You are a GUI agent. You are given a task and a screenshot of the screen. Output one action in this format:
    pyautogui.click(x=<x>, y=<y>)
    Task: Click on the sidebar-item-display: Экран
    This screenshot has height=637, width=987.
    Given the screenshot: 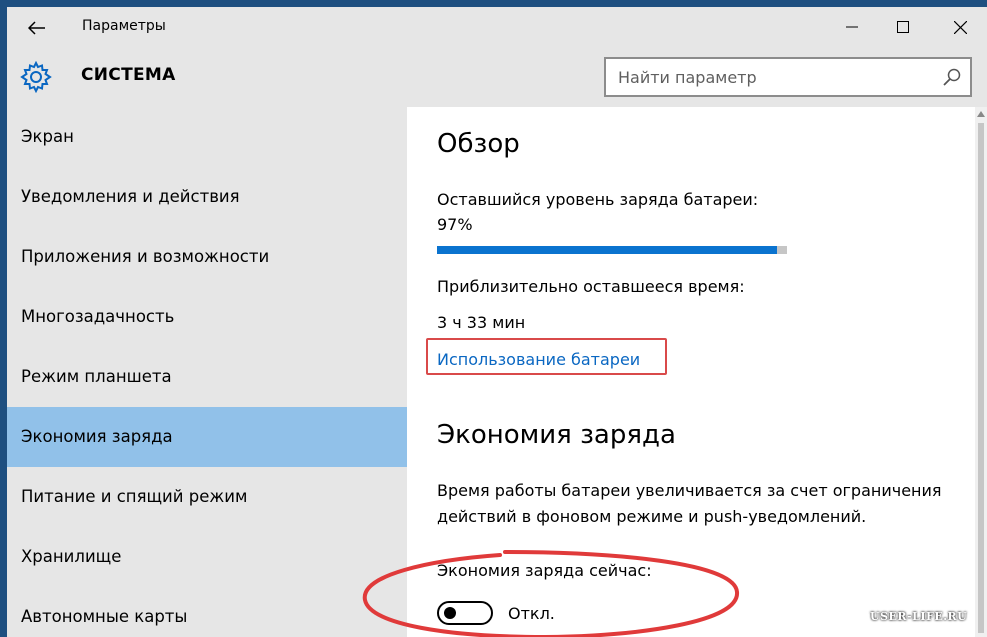 What is the action you would take?
    pyautogui.click(x=207, y=137)
    